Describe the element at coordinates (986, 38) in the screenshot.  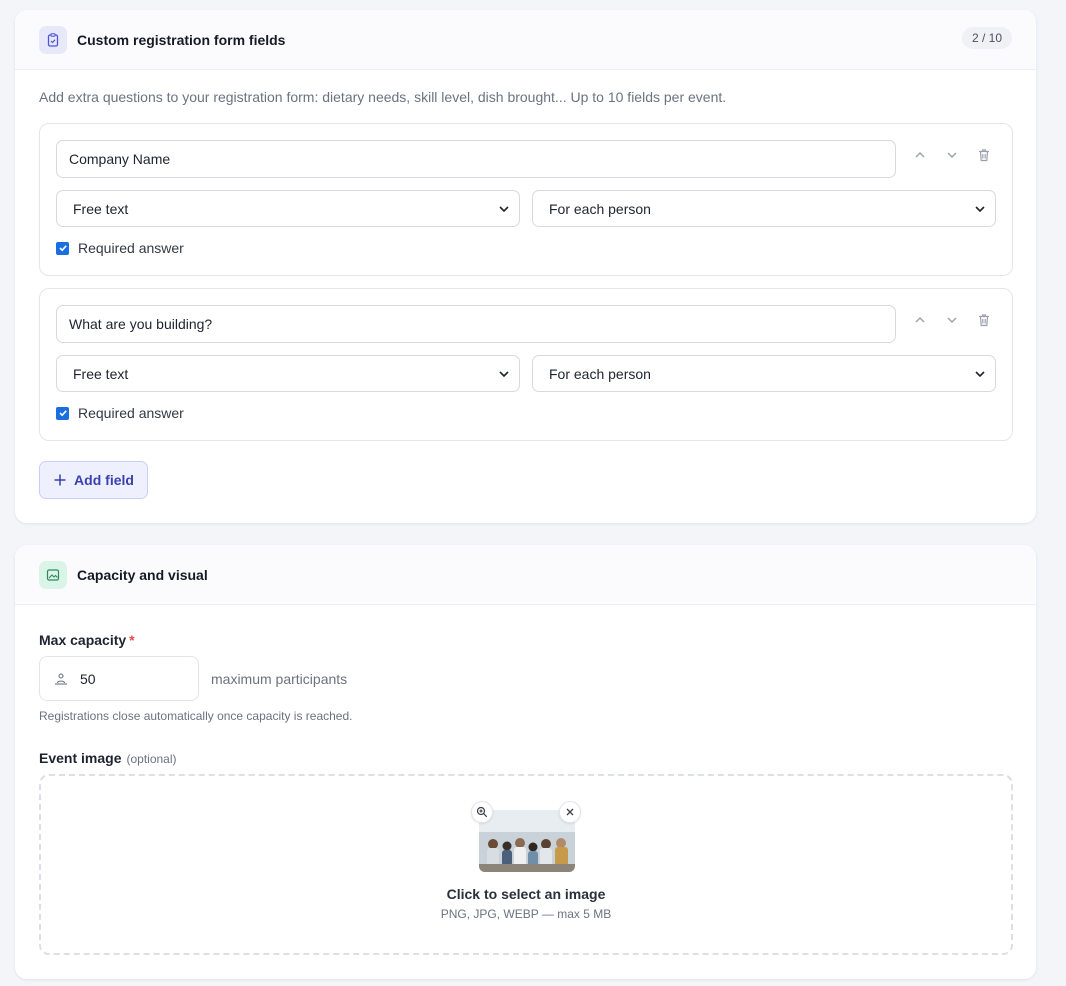
I see `field-count-badge: 2 / 10` at that location.